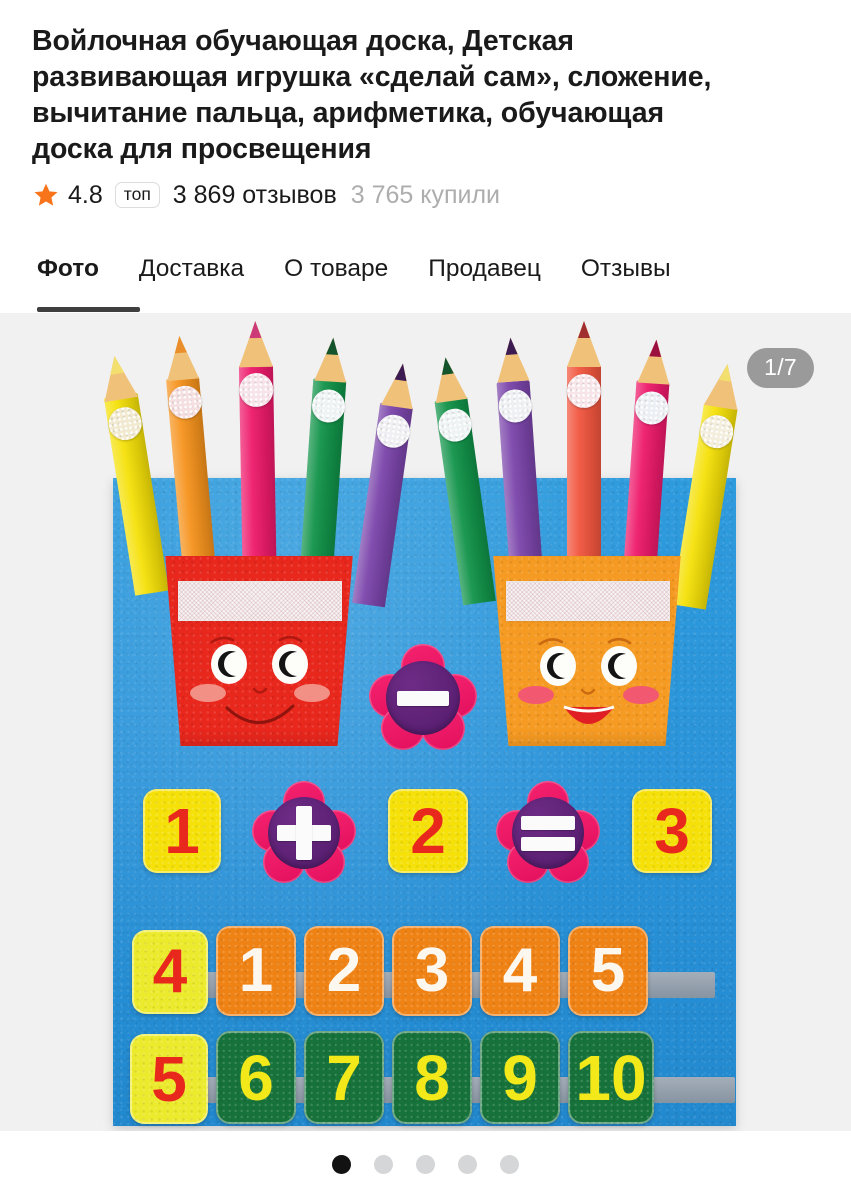 The image size is (851, 1200). Describe the element at coordinates (344, 971) in the screenshot. I see `row1-tile-2: 2` at that location.